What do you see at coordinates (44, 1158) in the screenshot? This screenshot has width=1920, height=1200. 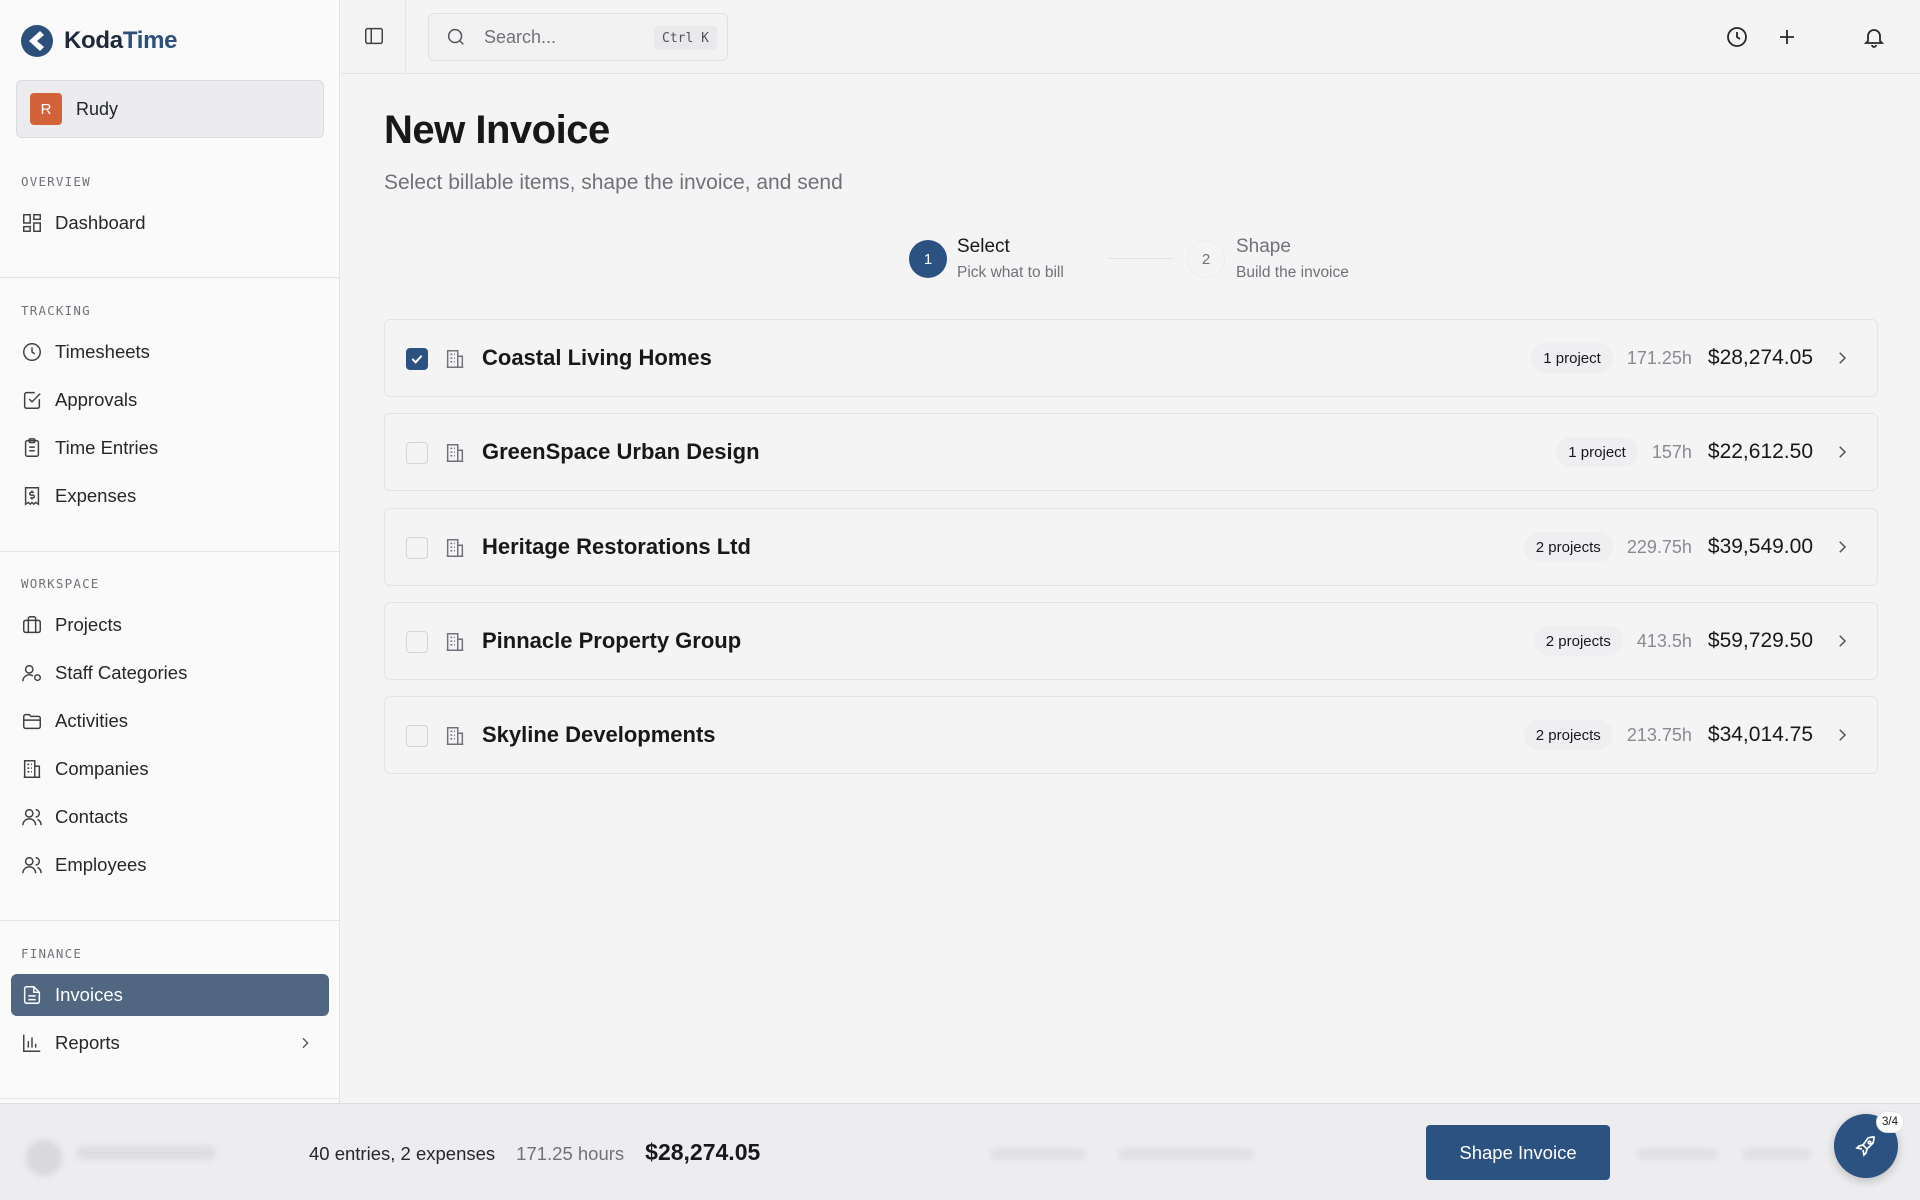 I see `blurred-avatar` at bounding box center [44, 1158].